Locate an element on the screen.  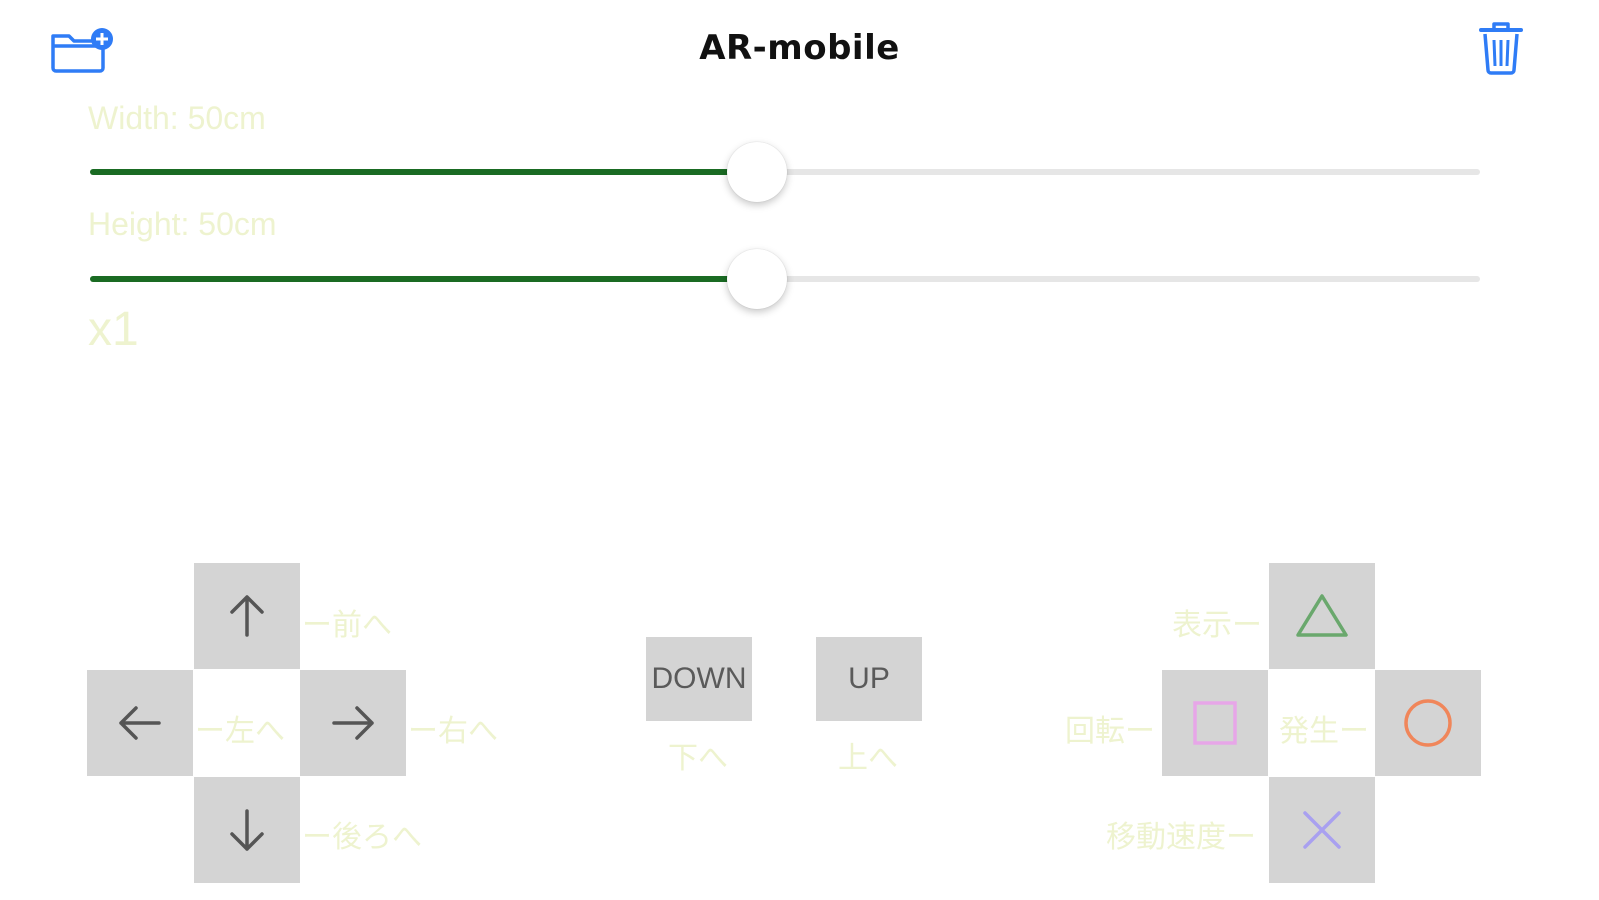
show-button is located at coordinates (1322, 616).